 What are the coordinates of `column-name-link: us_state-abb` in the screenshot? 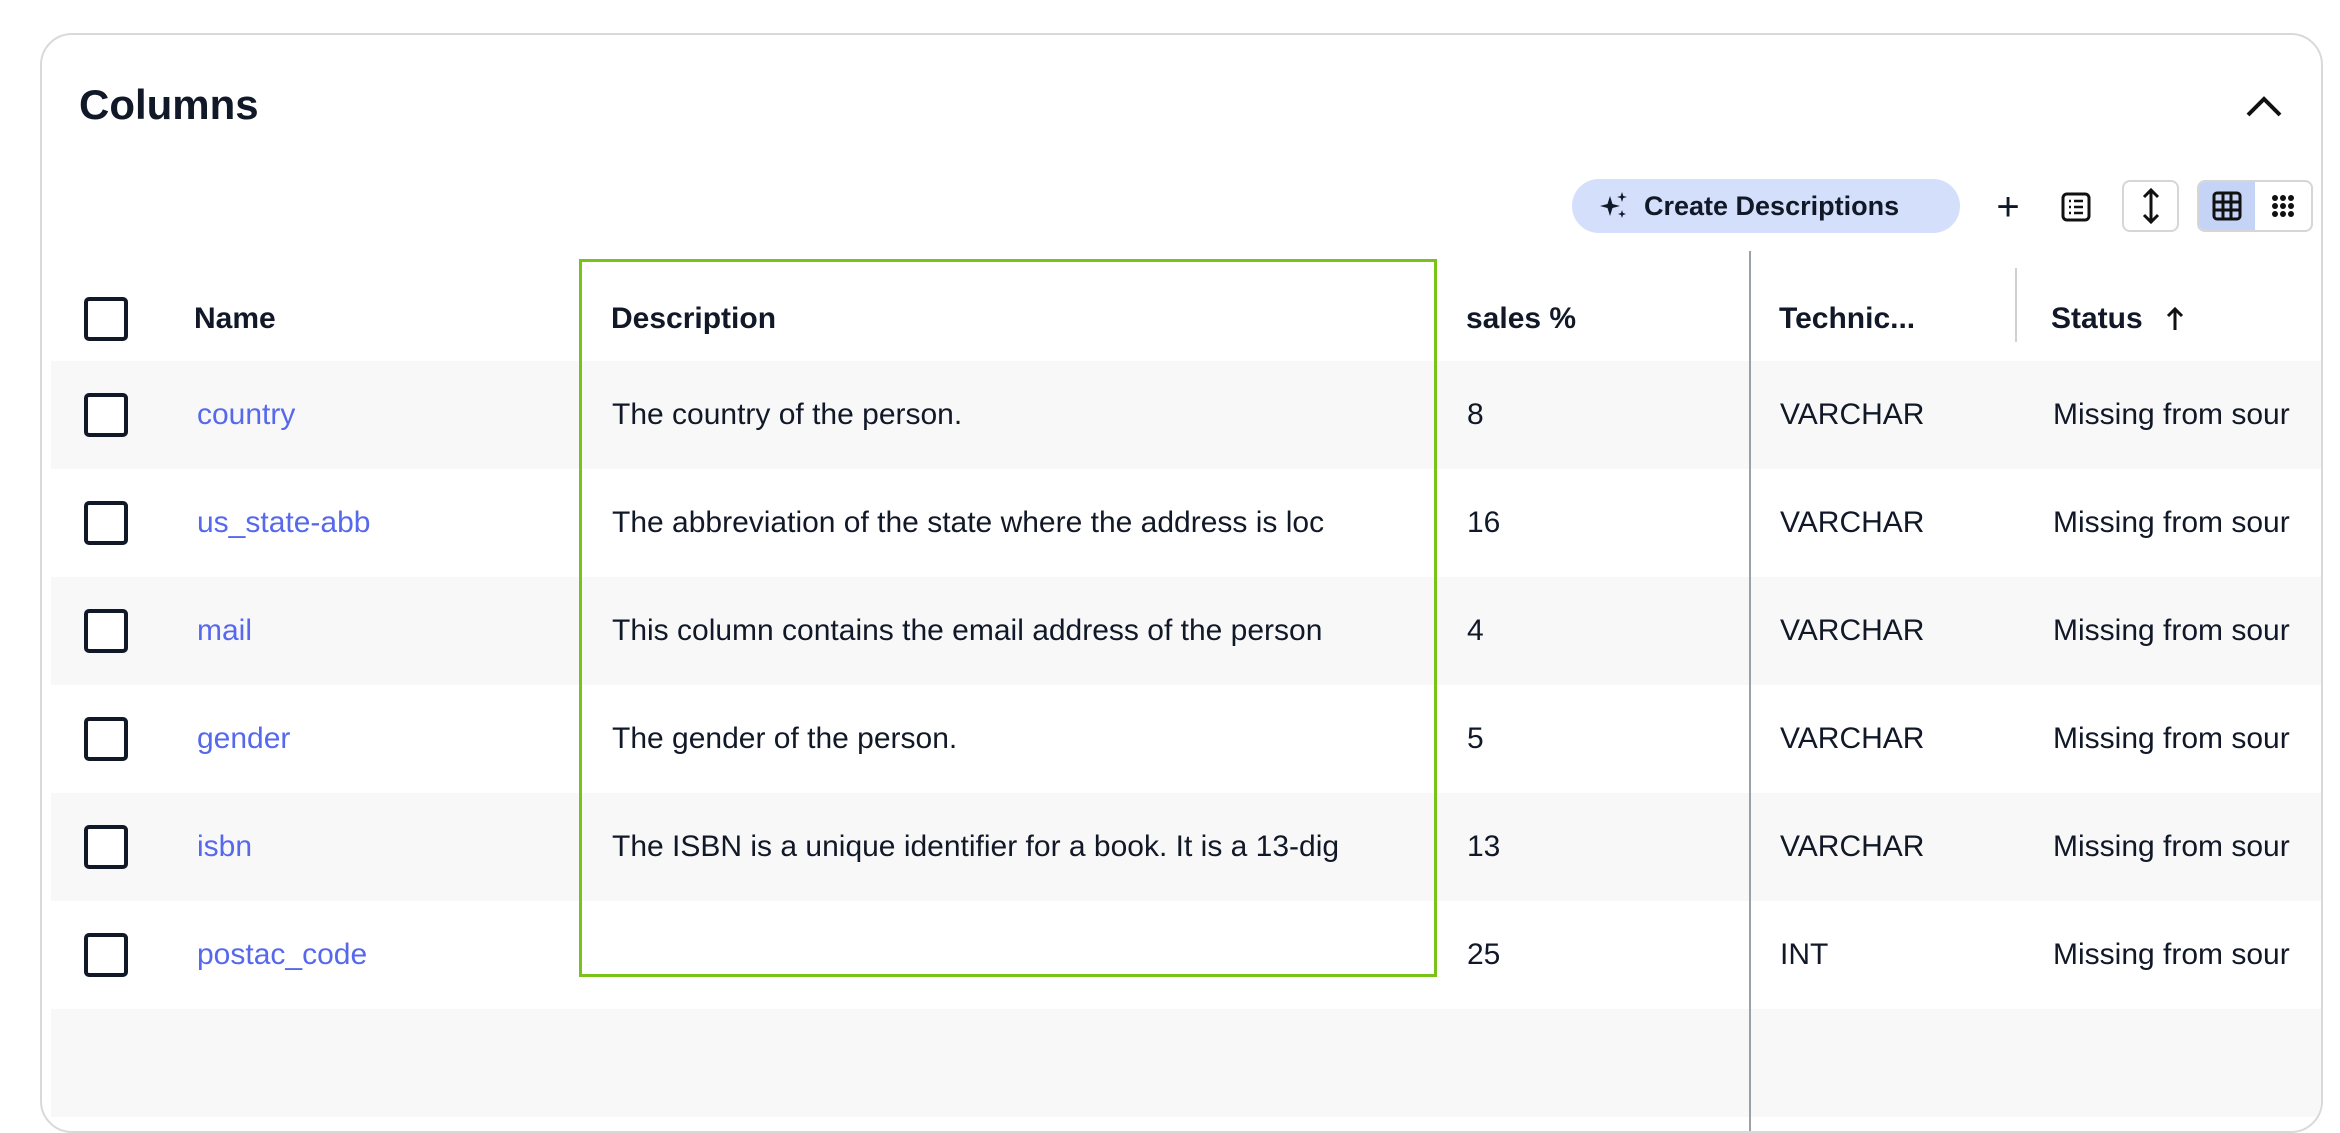 It's located at (283, 523).